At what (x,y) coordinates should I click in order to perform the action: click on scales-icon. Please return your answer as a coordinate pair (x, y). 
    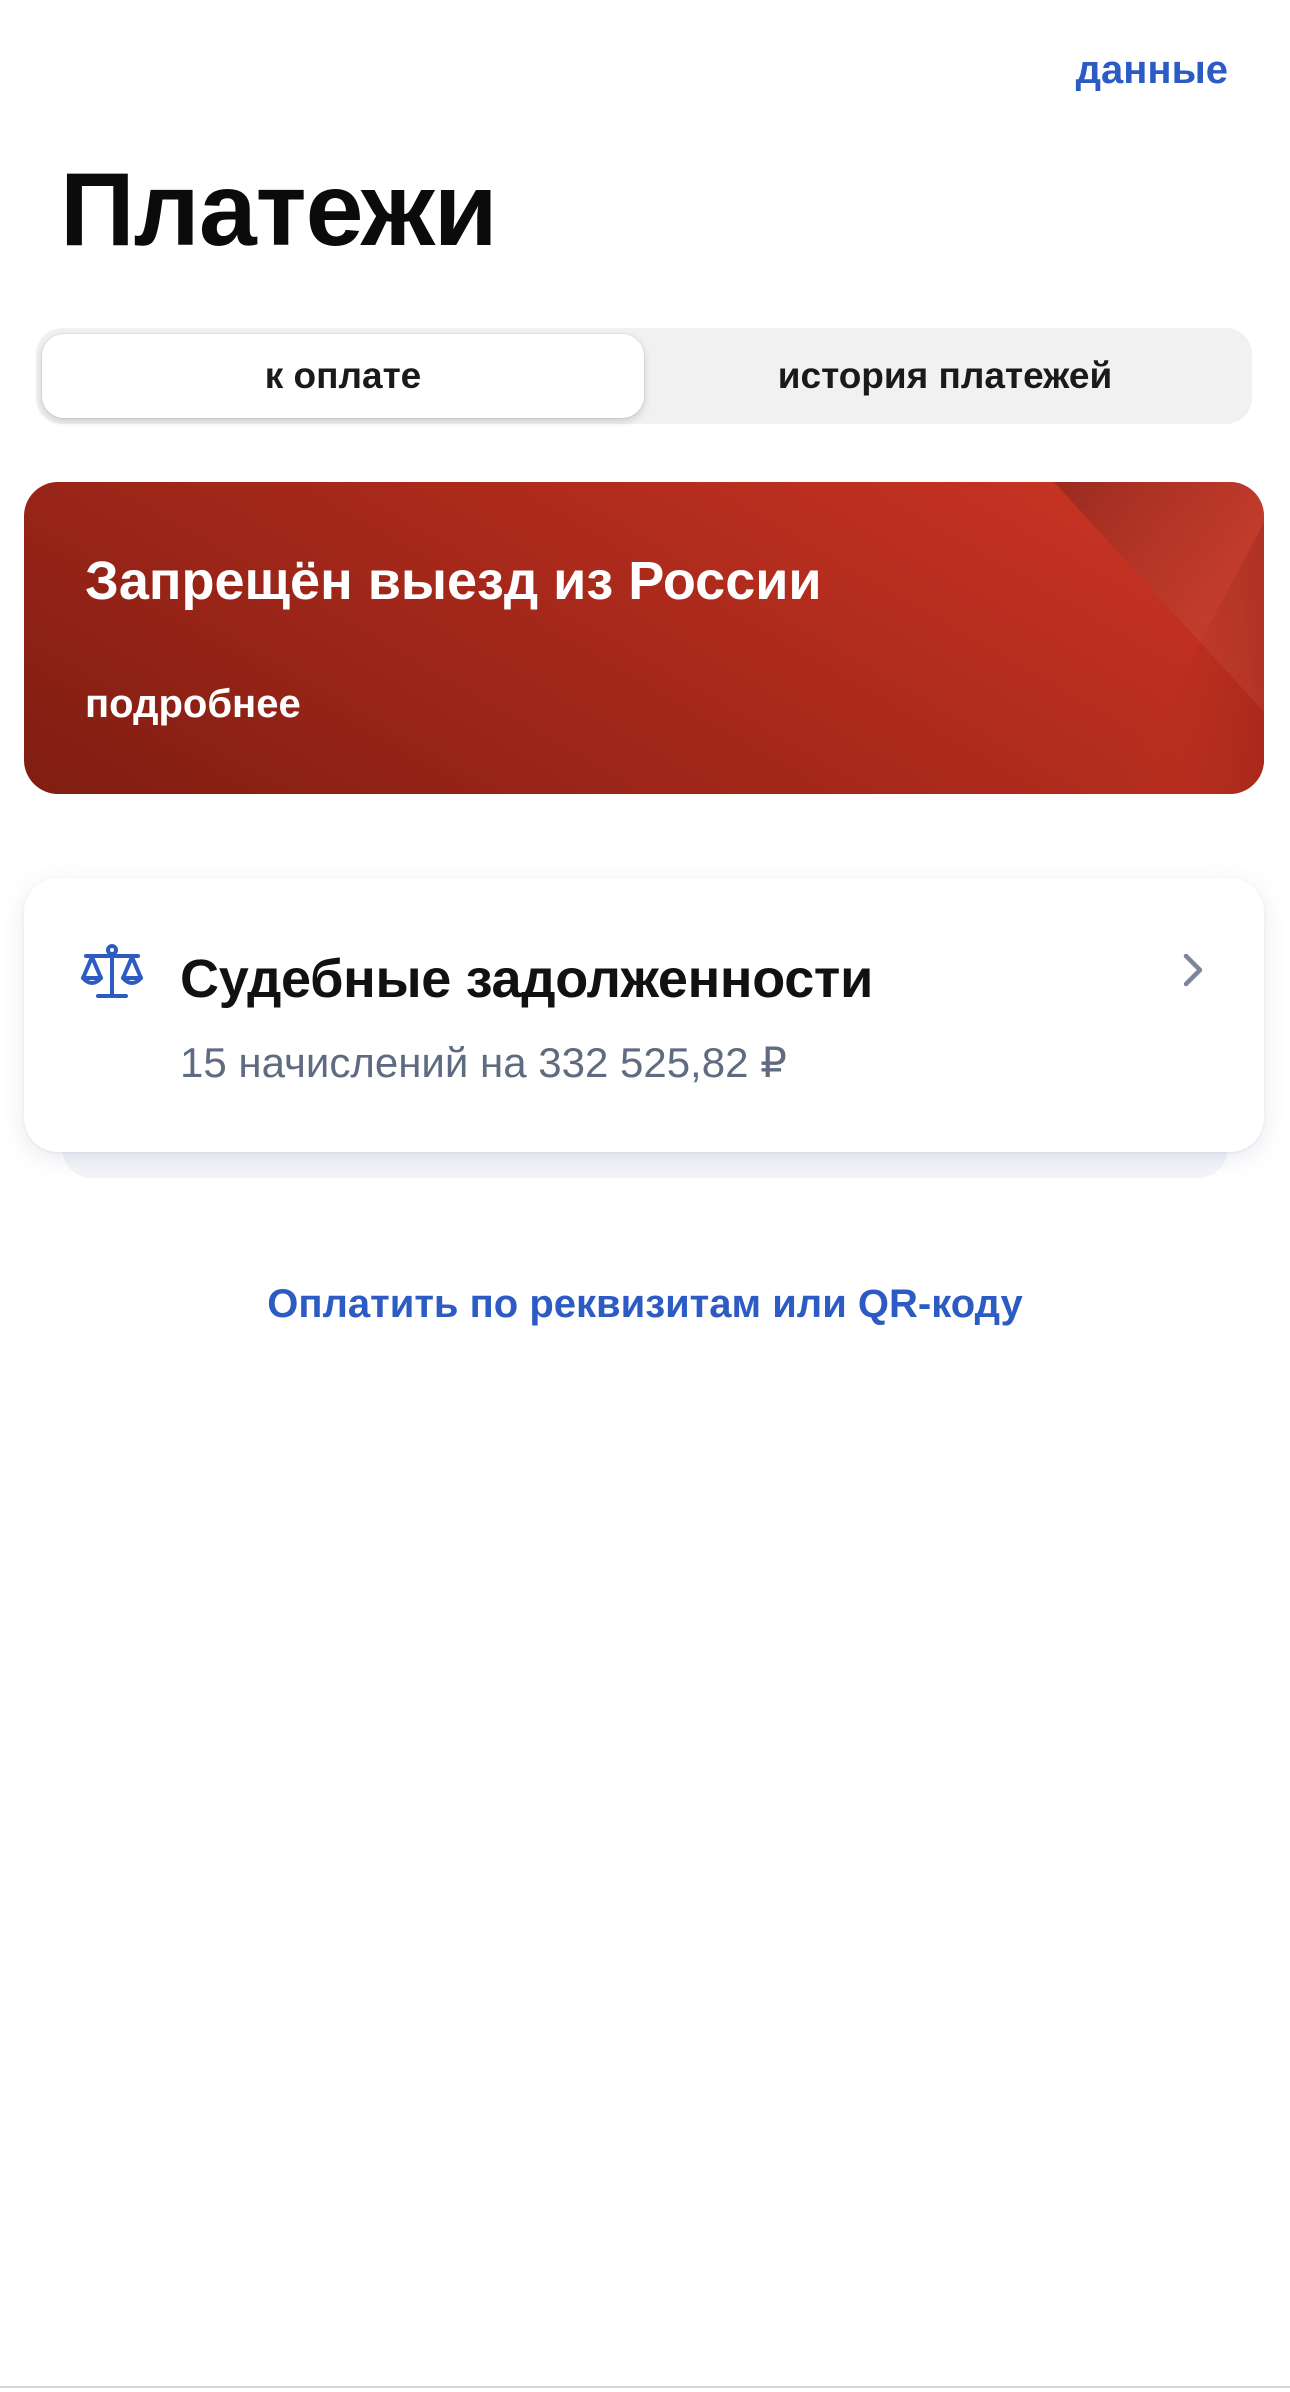
    Looking at the image, I should click on (112, 971).